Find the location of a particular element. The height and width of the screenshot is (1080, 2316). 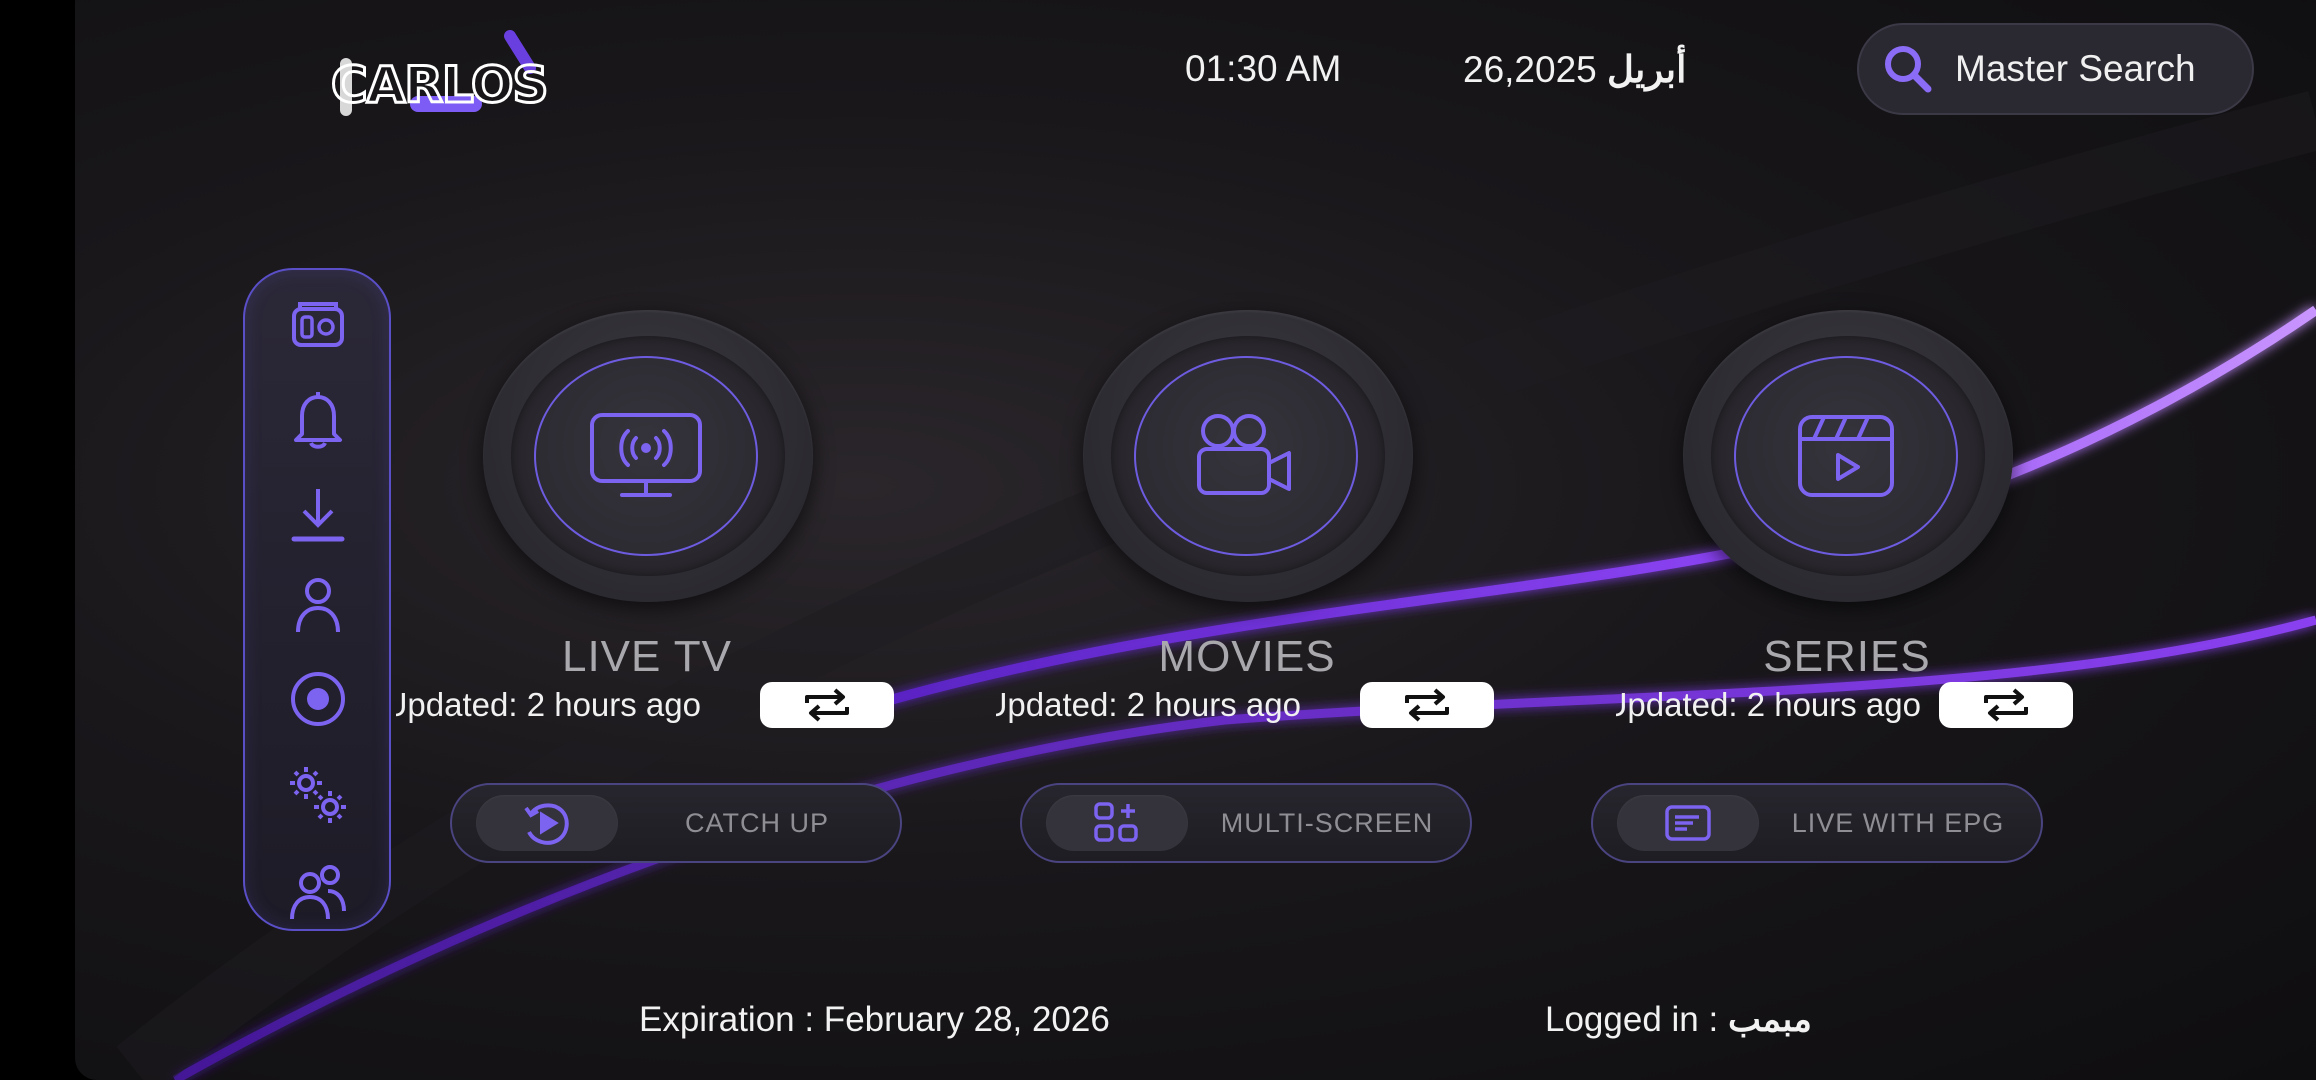

tile-title-movies: MOVIES is located at coordinates (1247, 656).